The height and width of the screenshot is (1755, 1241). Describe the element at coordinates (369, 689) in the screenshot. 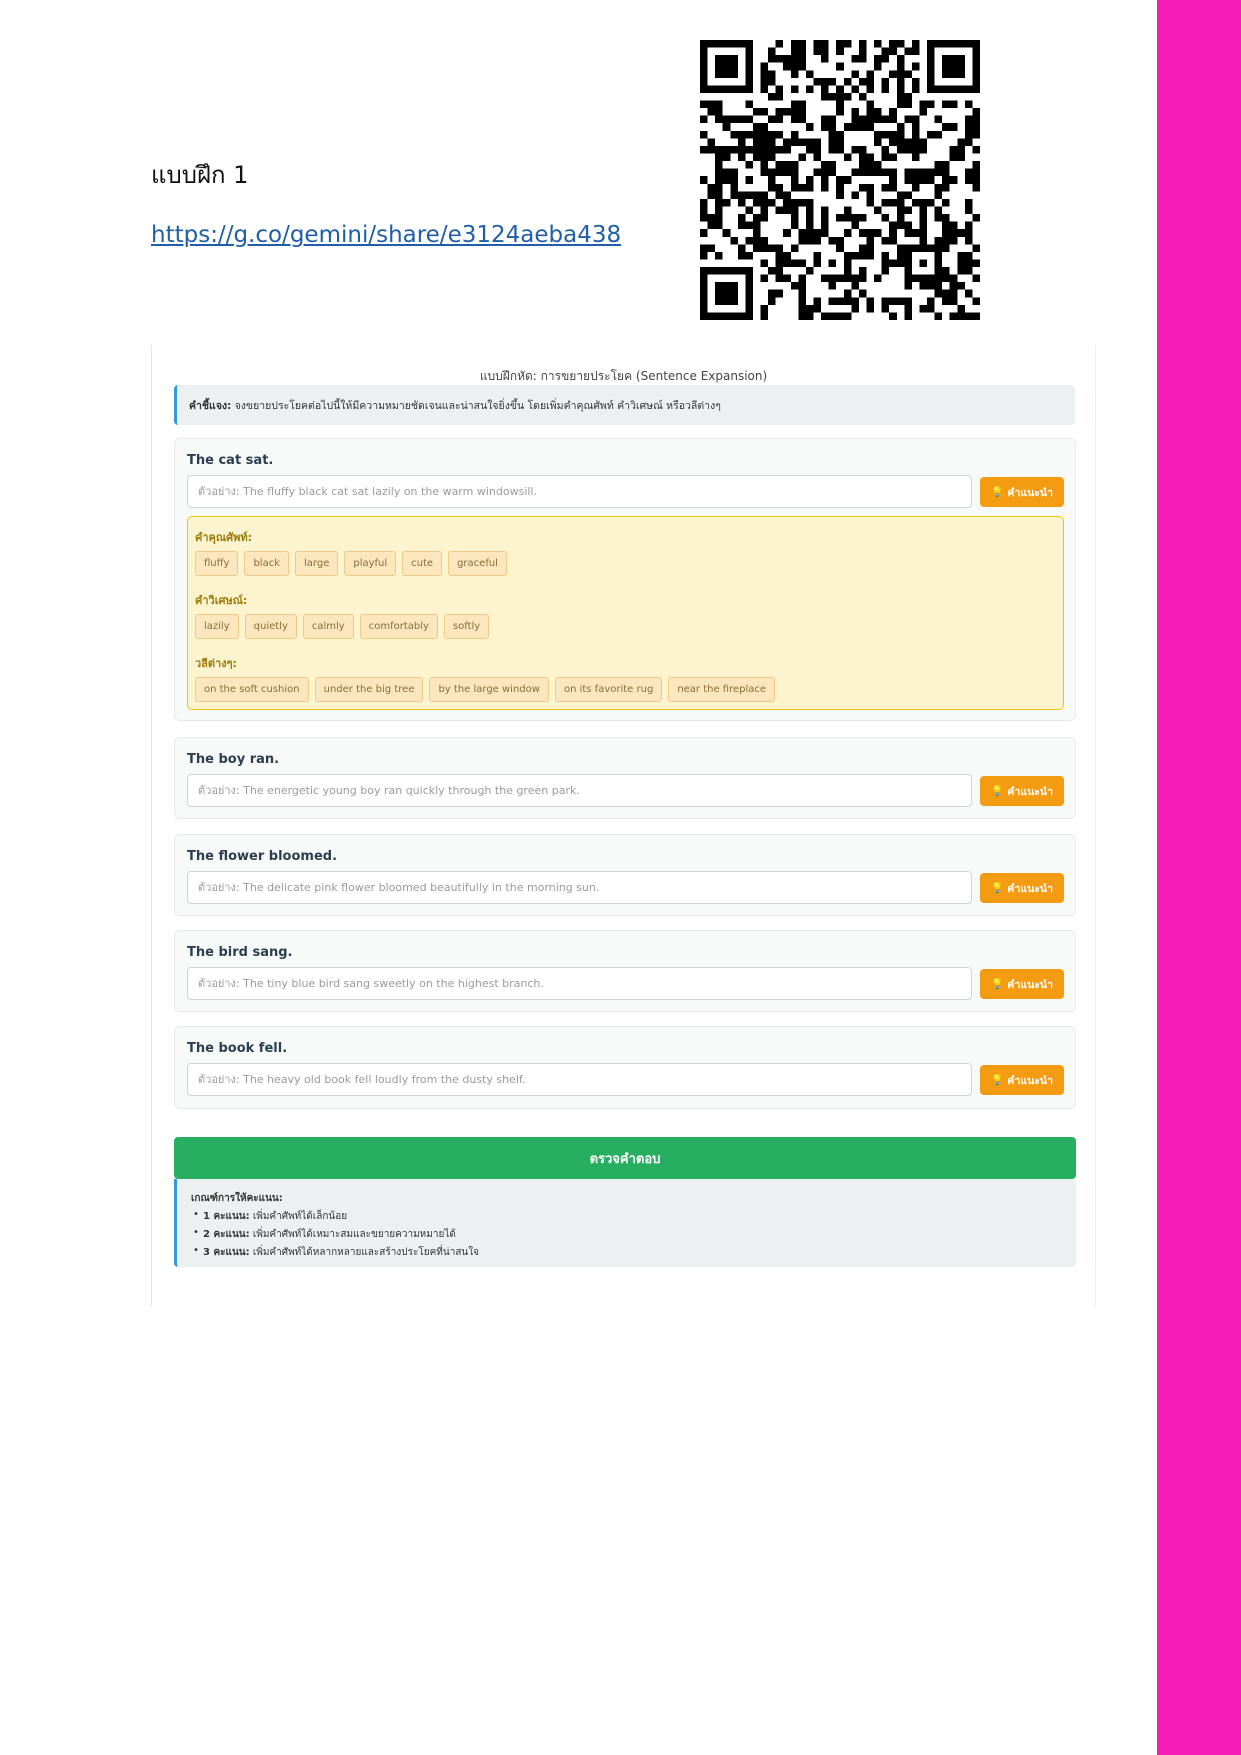

I see `word-chip: under the big tree` at that location.